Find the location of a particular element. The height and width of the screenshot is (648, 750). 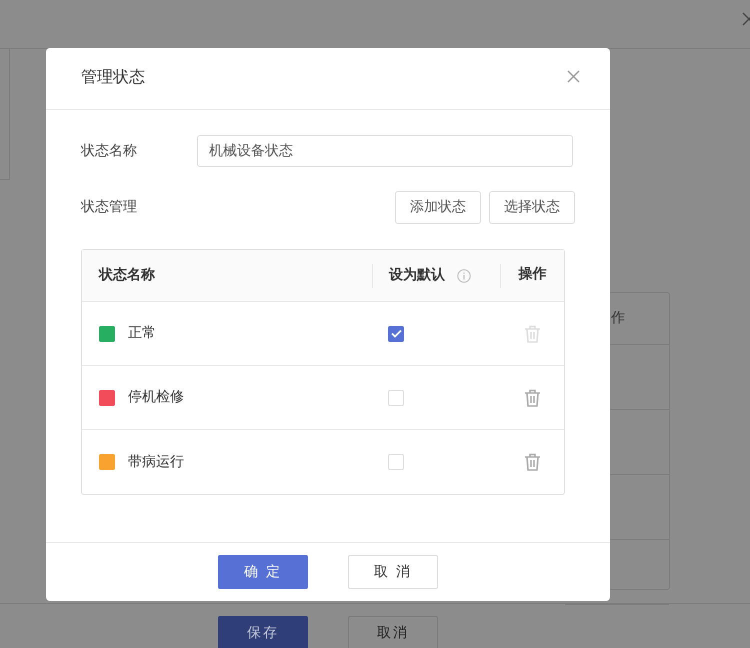

status-name: 带病运行 is located at coordinates (156, 462).